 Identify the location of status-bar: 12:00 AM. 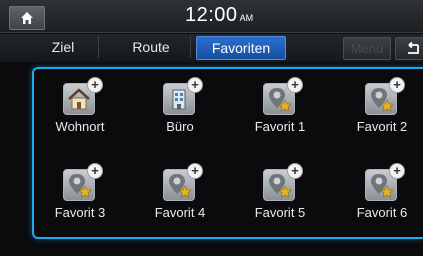
(211, 16).